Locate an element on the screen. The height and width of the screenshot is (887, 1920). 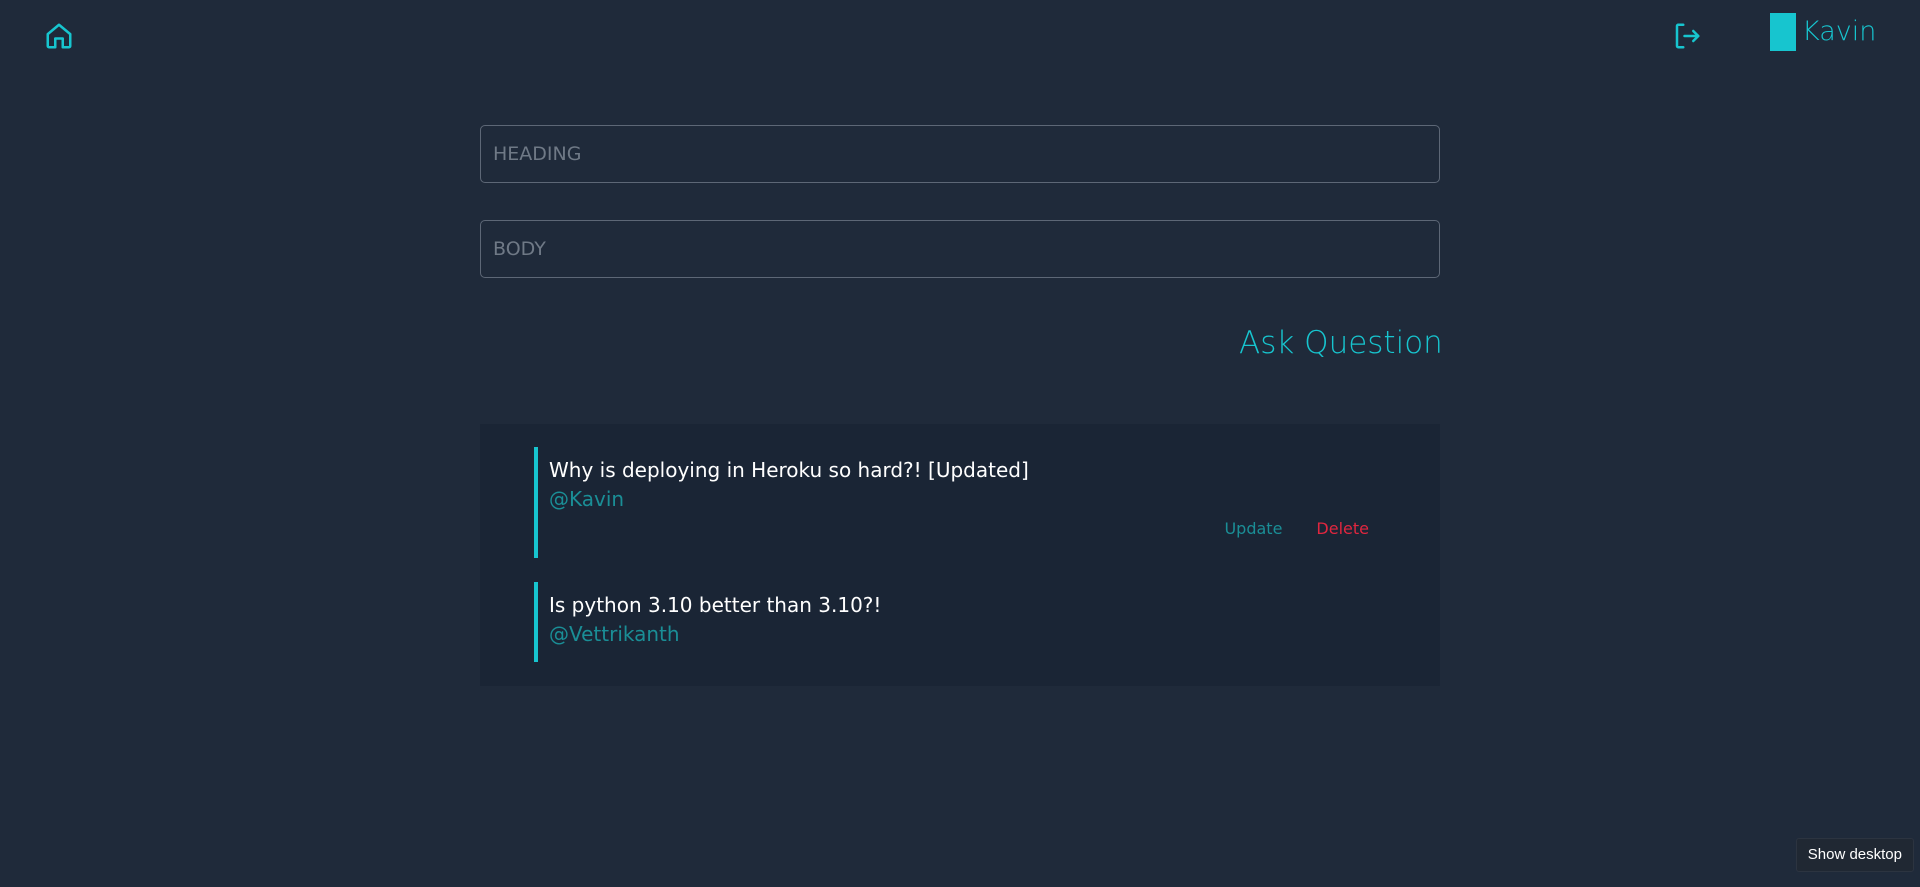
avatar is located at coordinates (1783, 32).